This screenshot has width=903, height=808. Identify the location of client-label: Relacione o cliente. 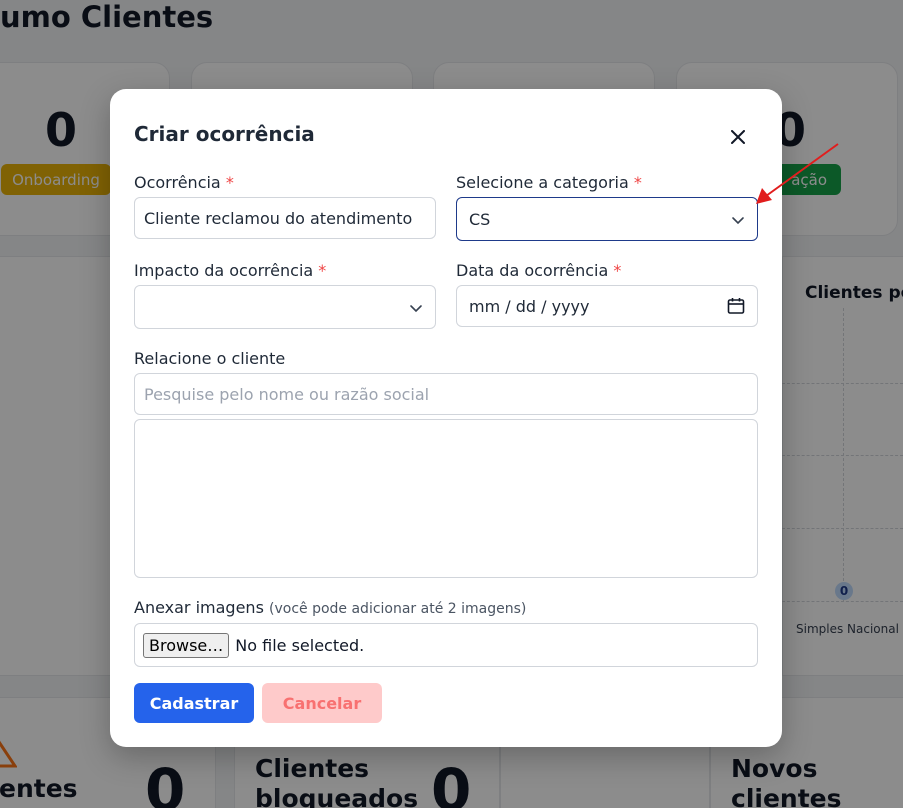
(210, 358).